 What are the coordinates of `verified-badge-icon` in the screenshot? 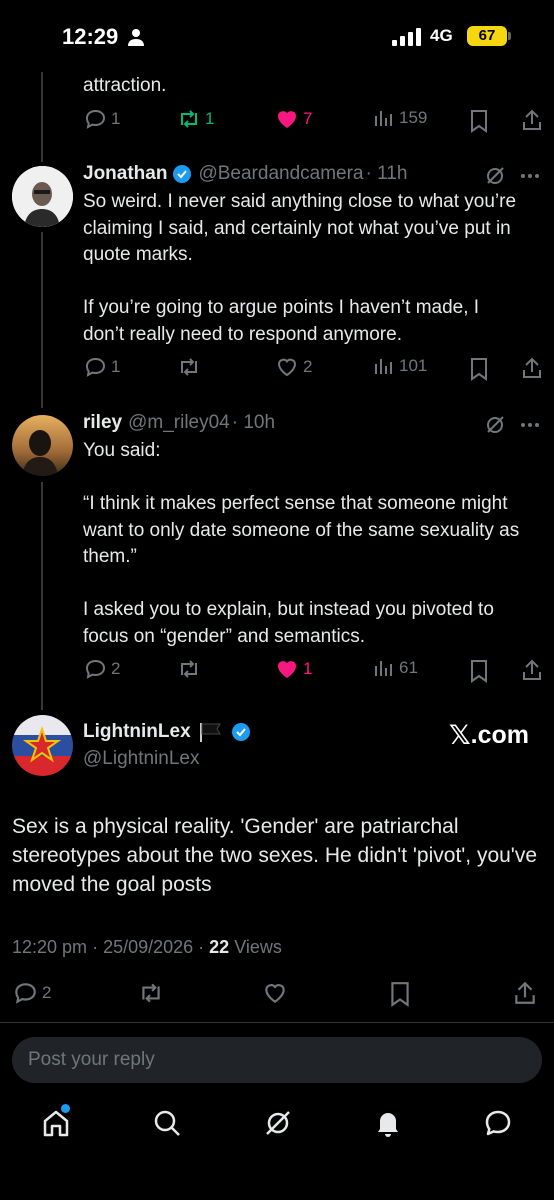 It's located at (240, 732).